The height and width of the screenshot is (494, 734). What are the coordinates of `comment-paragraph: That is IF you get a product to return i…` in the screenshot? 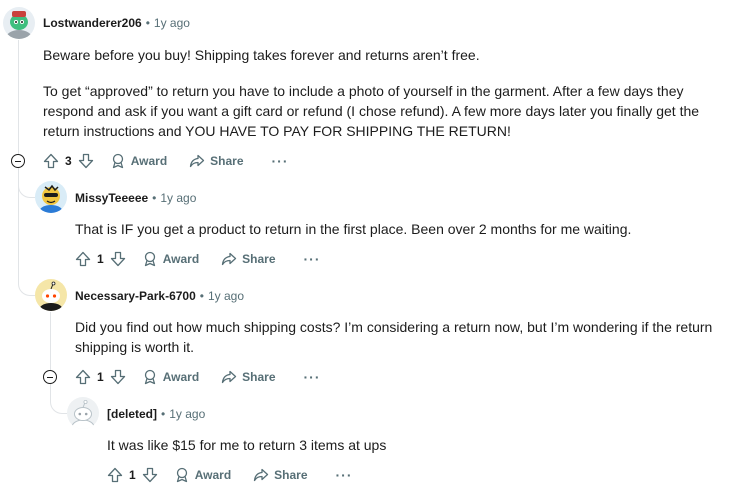 It's located at (353, 229).